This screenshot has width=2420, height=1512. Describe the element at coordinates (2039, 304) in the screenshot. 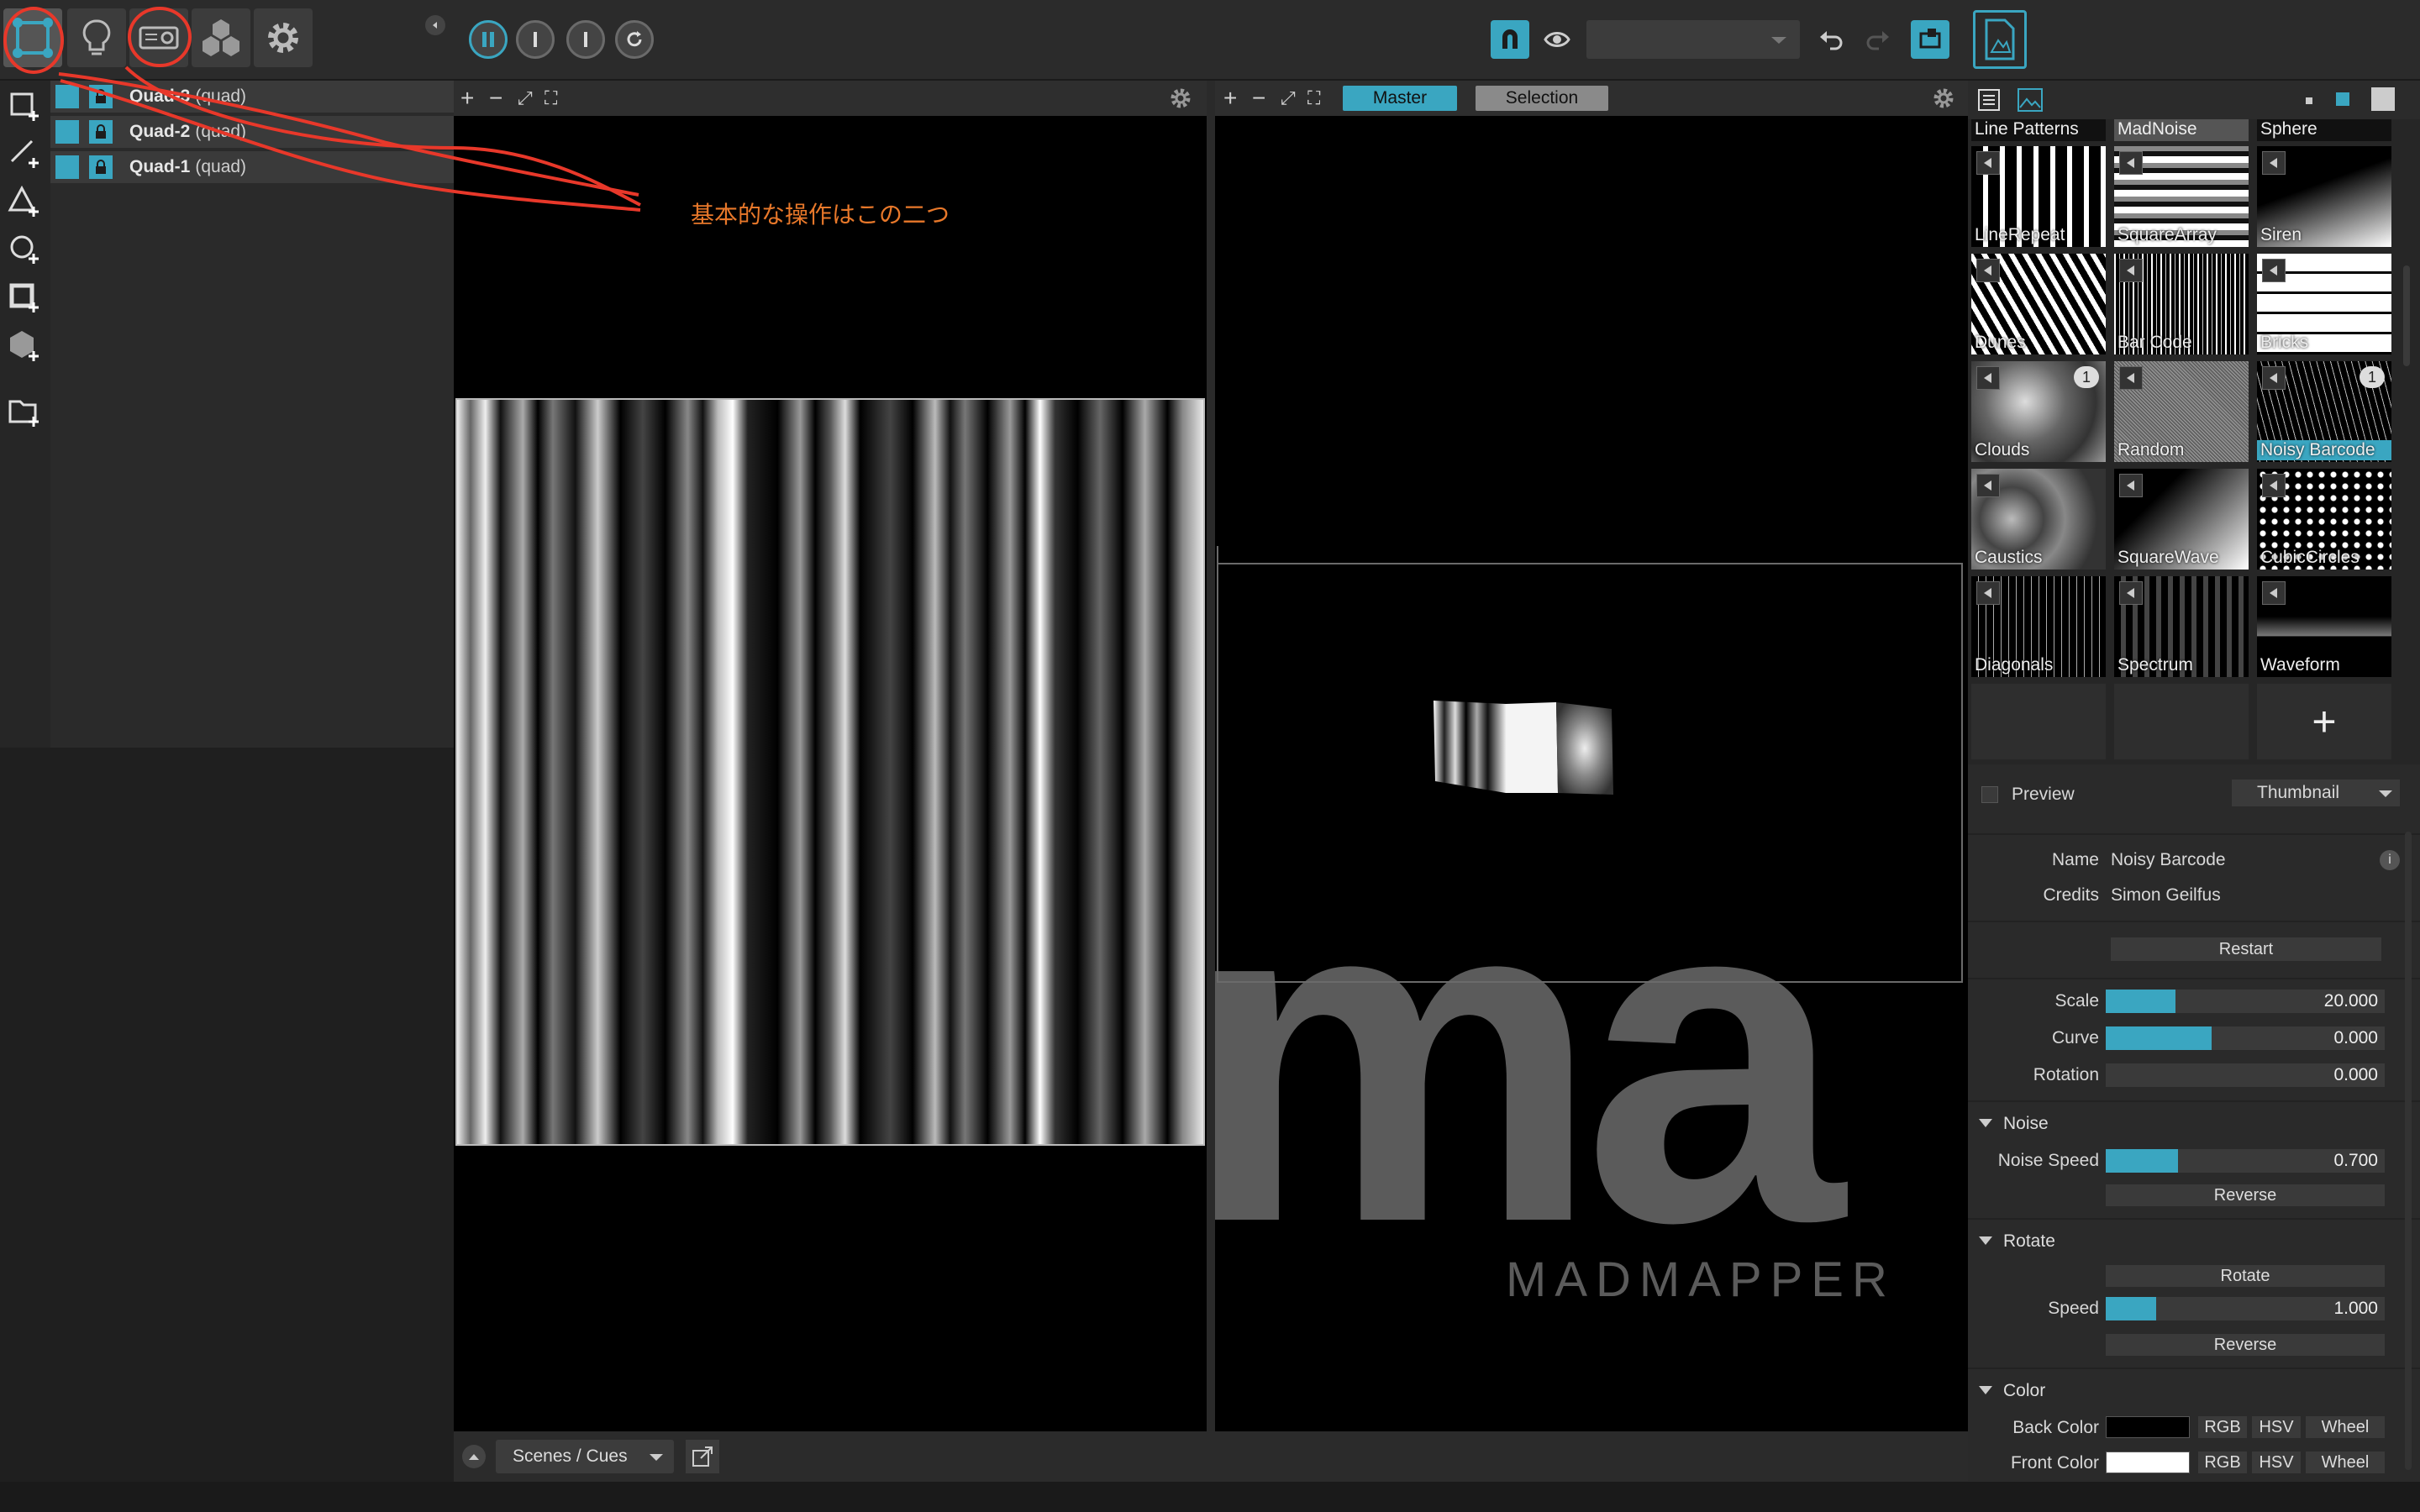

I see `library-item: Dunes` at that location.